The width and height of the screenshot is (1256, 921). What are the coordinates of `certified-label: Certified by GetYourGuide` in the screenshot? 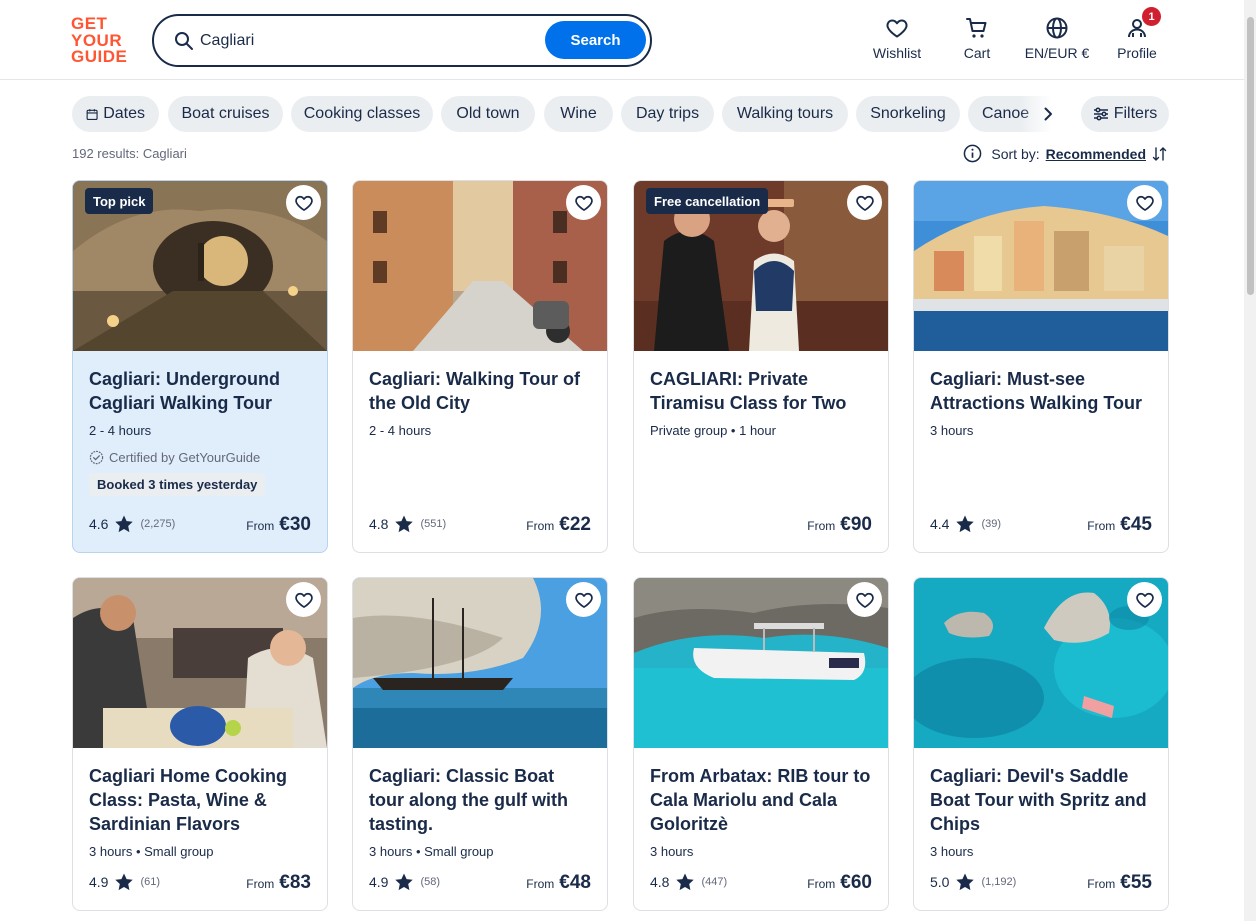 It's located at (200, 457).